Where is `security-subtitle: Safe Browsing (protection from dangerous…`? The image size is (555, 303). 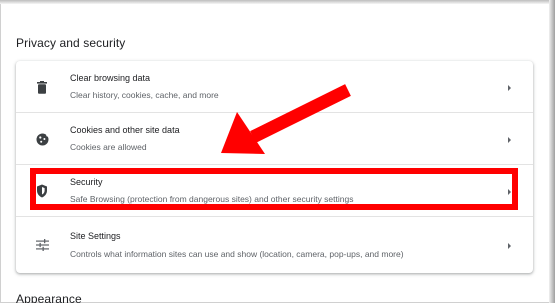 security-subtitle: Safe Browsing (protection from dangerous… is located at coordinates (212, 199).